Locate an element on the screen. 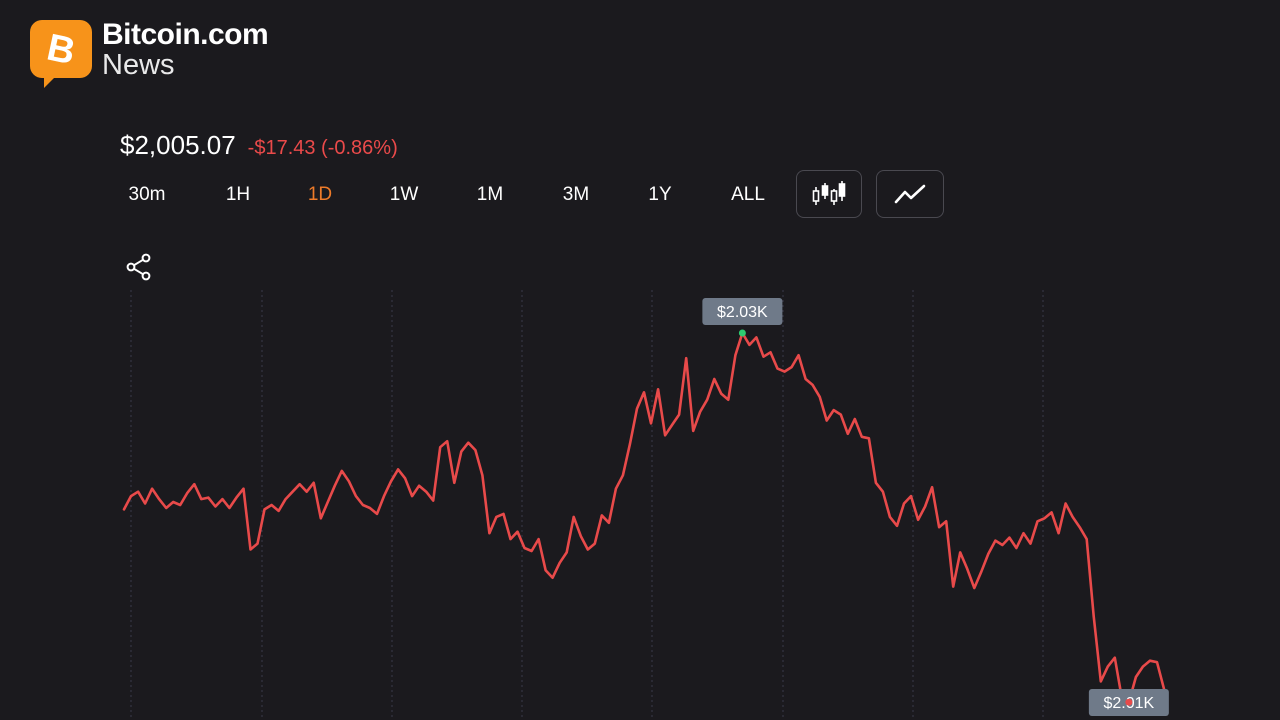  high-price-label-text: $2.03K is located at coordinates (742, 312).